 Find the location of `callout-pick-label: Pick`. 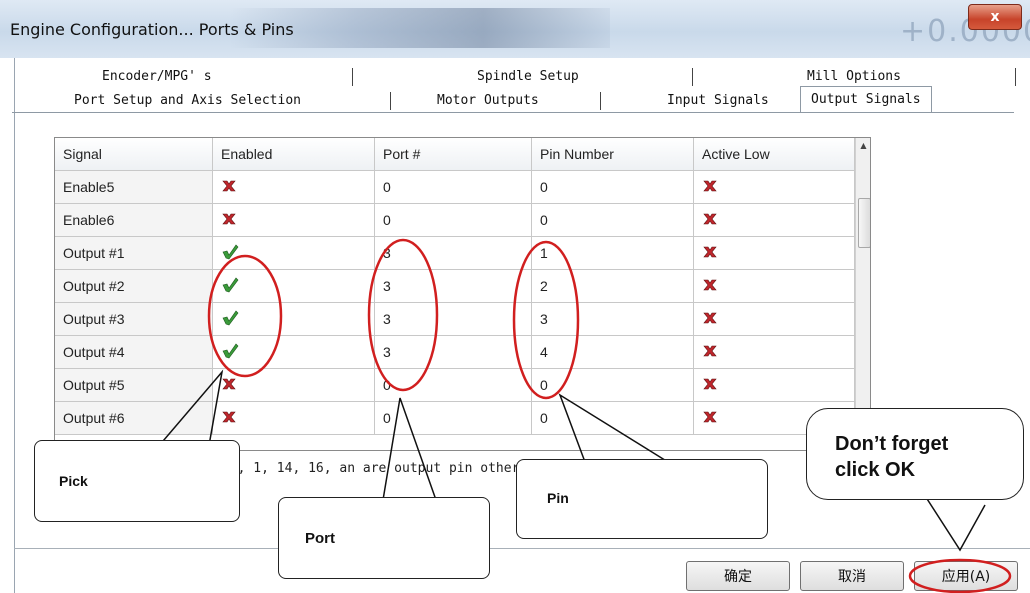

callout-pick-label: Pick is located at coordinates (73, 481).